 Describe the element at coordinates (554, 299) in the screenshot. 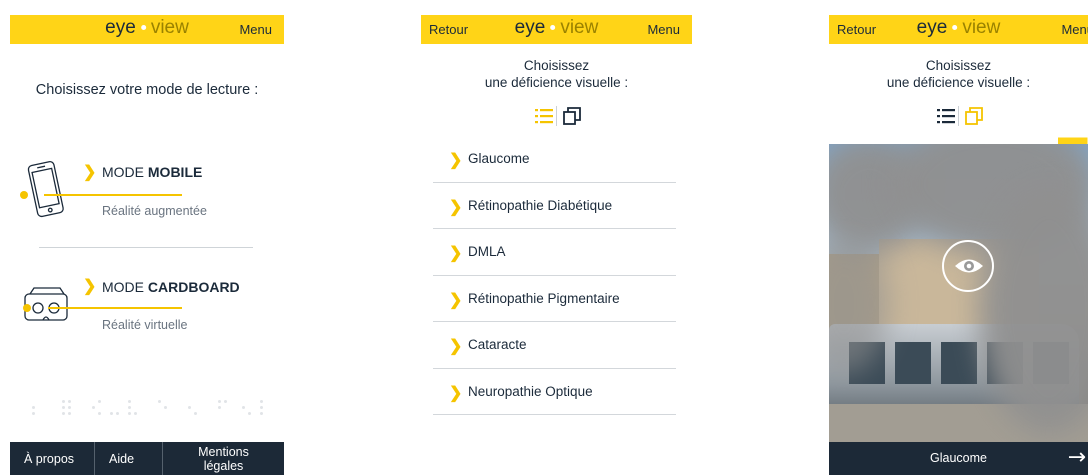

I see `list-item: ❯ Rétinopathie Pigmentaire` at that location.